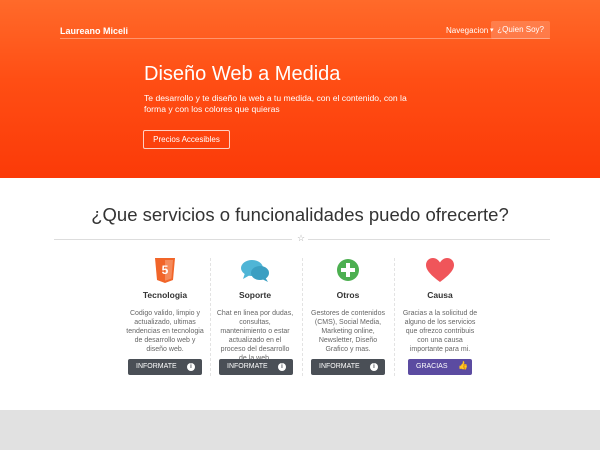 This screenshot has width=600, height=450. What do you see at coordinates (348, 295) in the screenshot?
I see `service-title: Otros` at bounding box center [348, 295].